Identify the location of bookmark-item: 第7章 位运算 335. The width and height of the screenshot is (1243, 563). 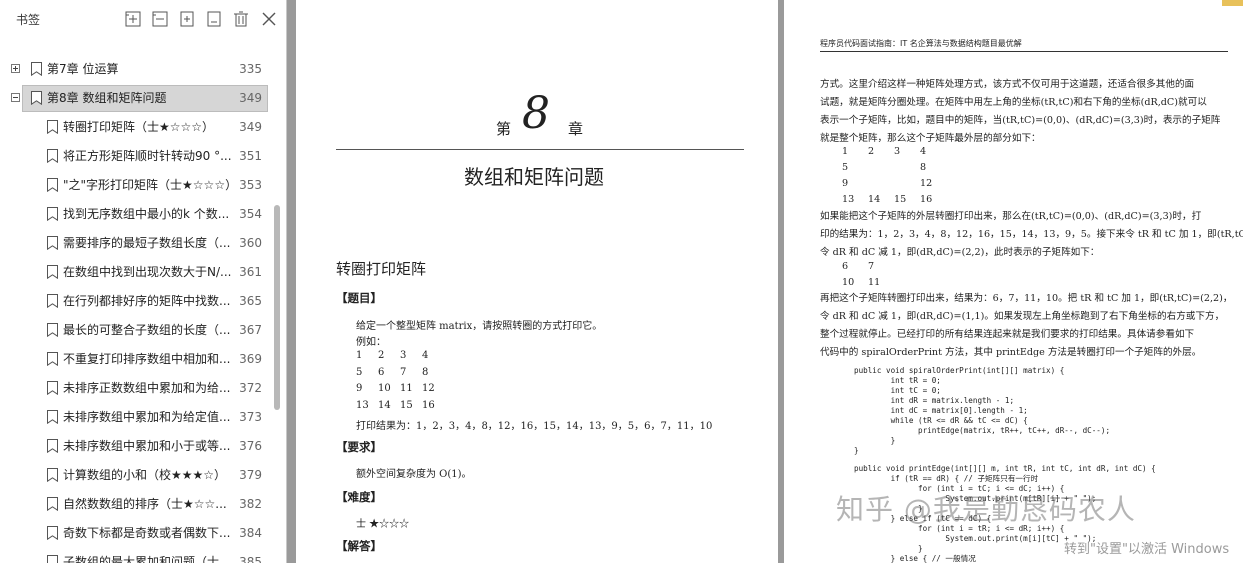
(138, 69).